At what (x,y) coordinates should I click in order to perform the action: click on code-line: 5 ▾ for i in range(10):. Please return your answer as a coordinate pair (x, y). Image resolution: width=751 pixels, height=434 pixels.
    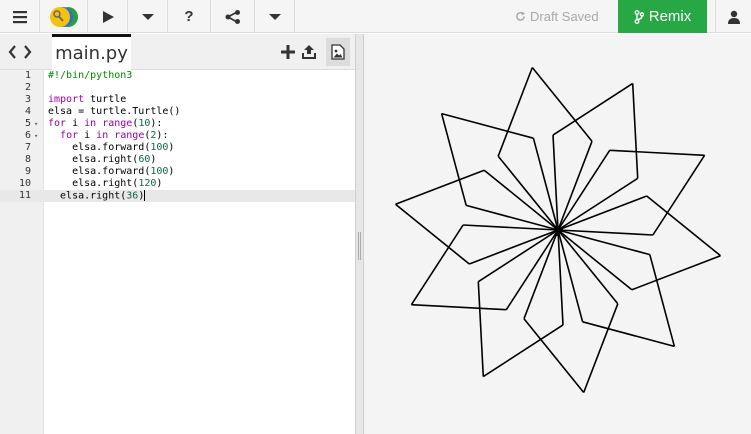
    Looking at the image, I should click on (177, 124).